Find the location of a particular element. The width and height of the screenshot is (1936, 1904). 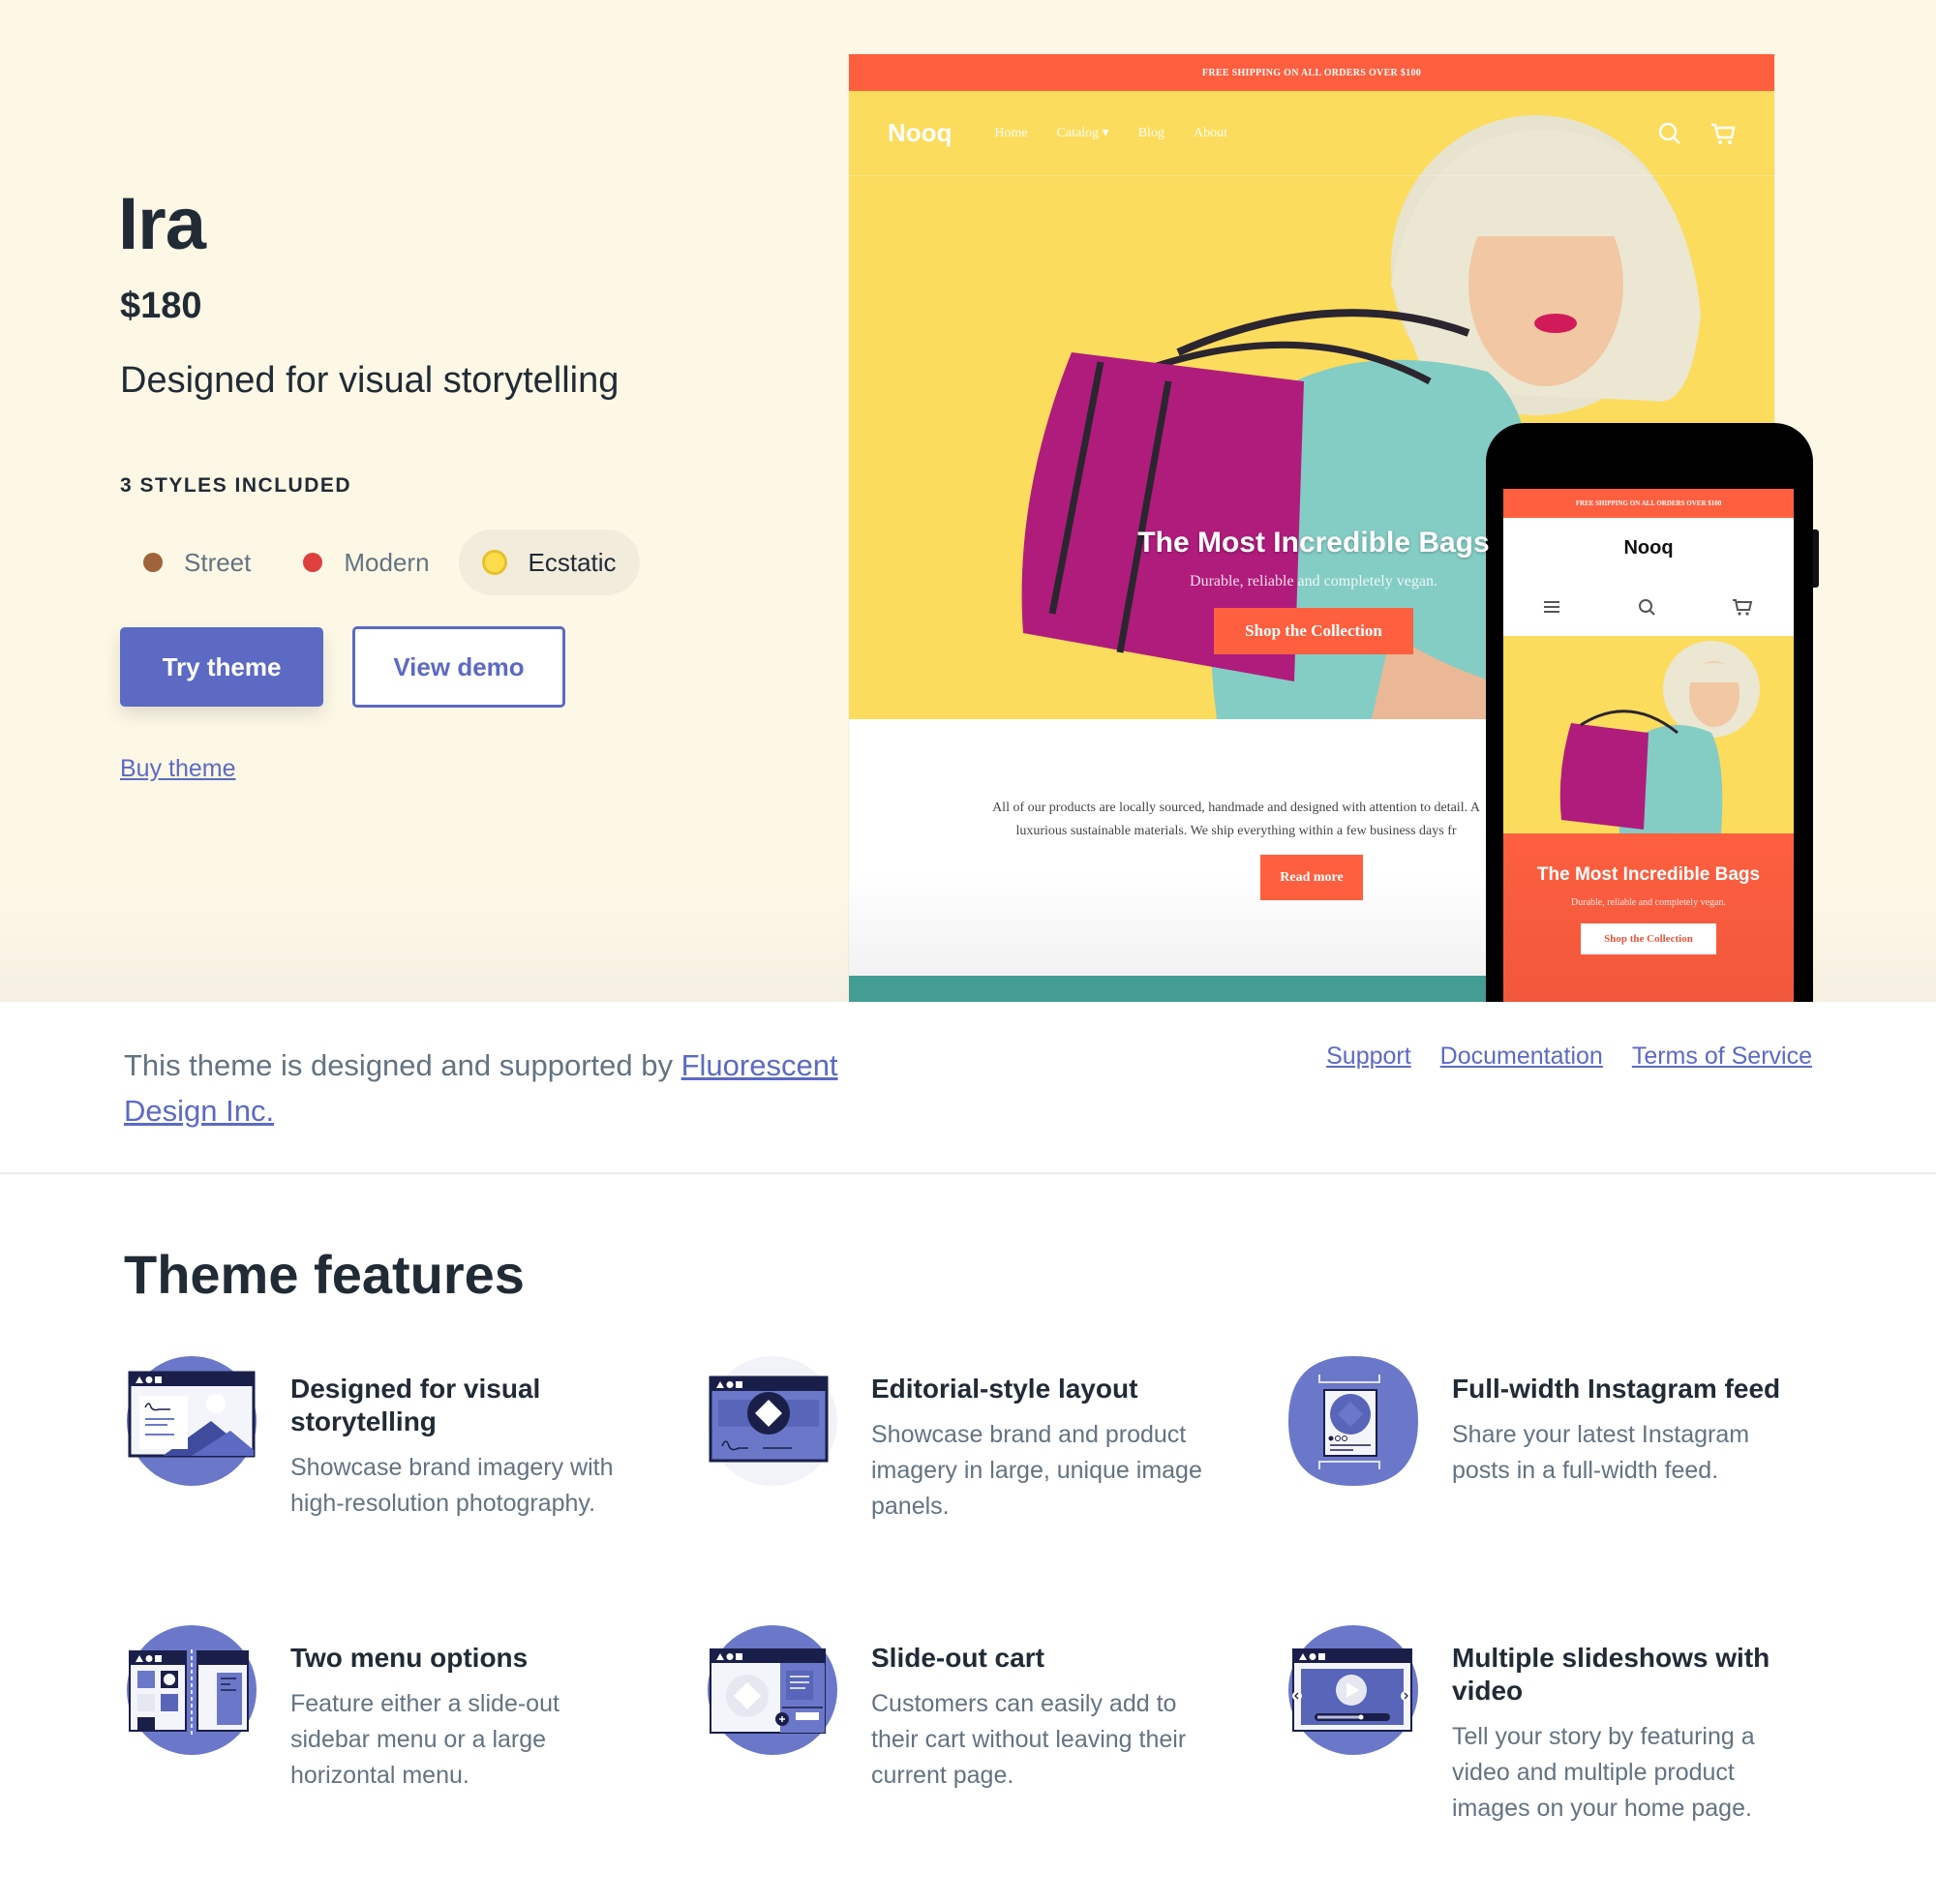

mobile-hero-title: The Most Incredible Bags is located at coordinates (1648, 875).